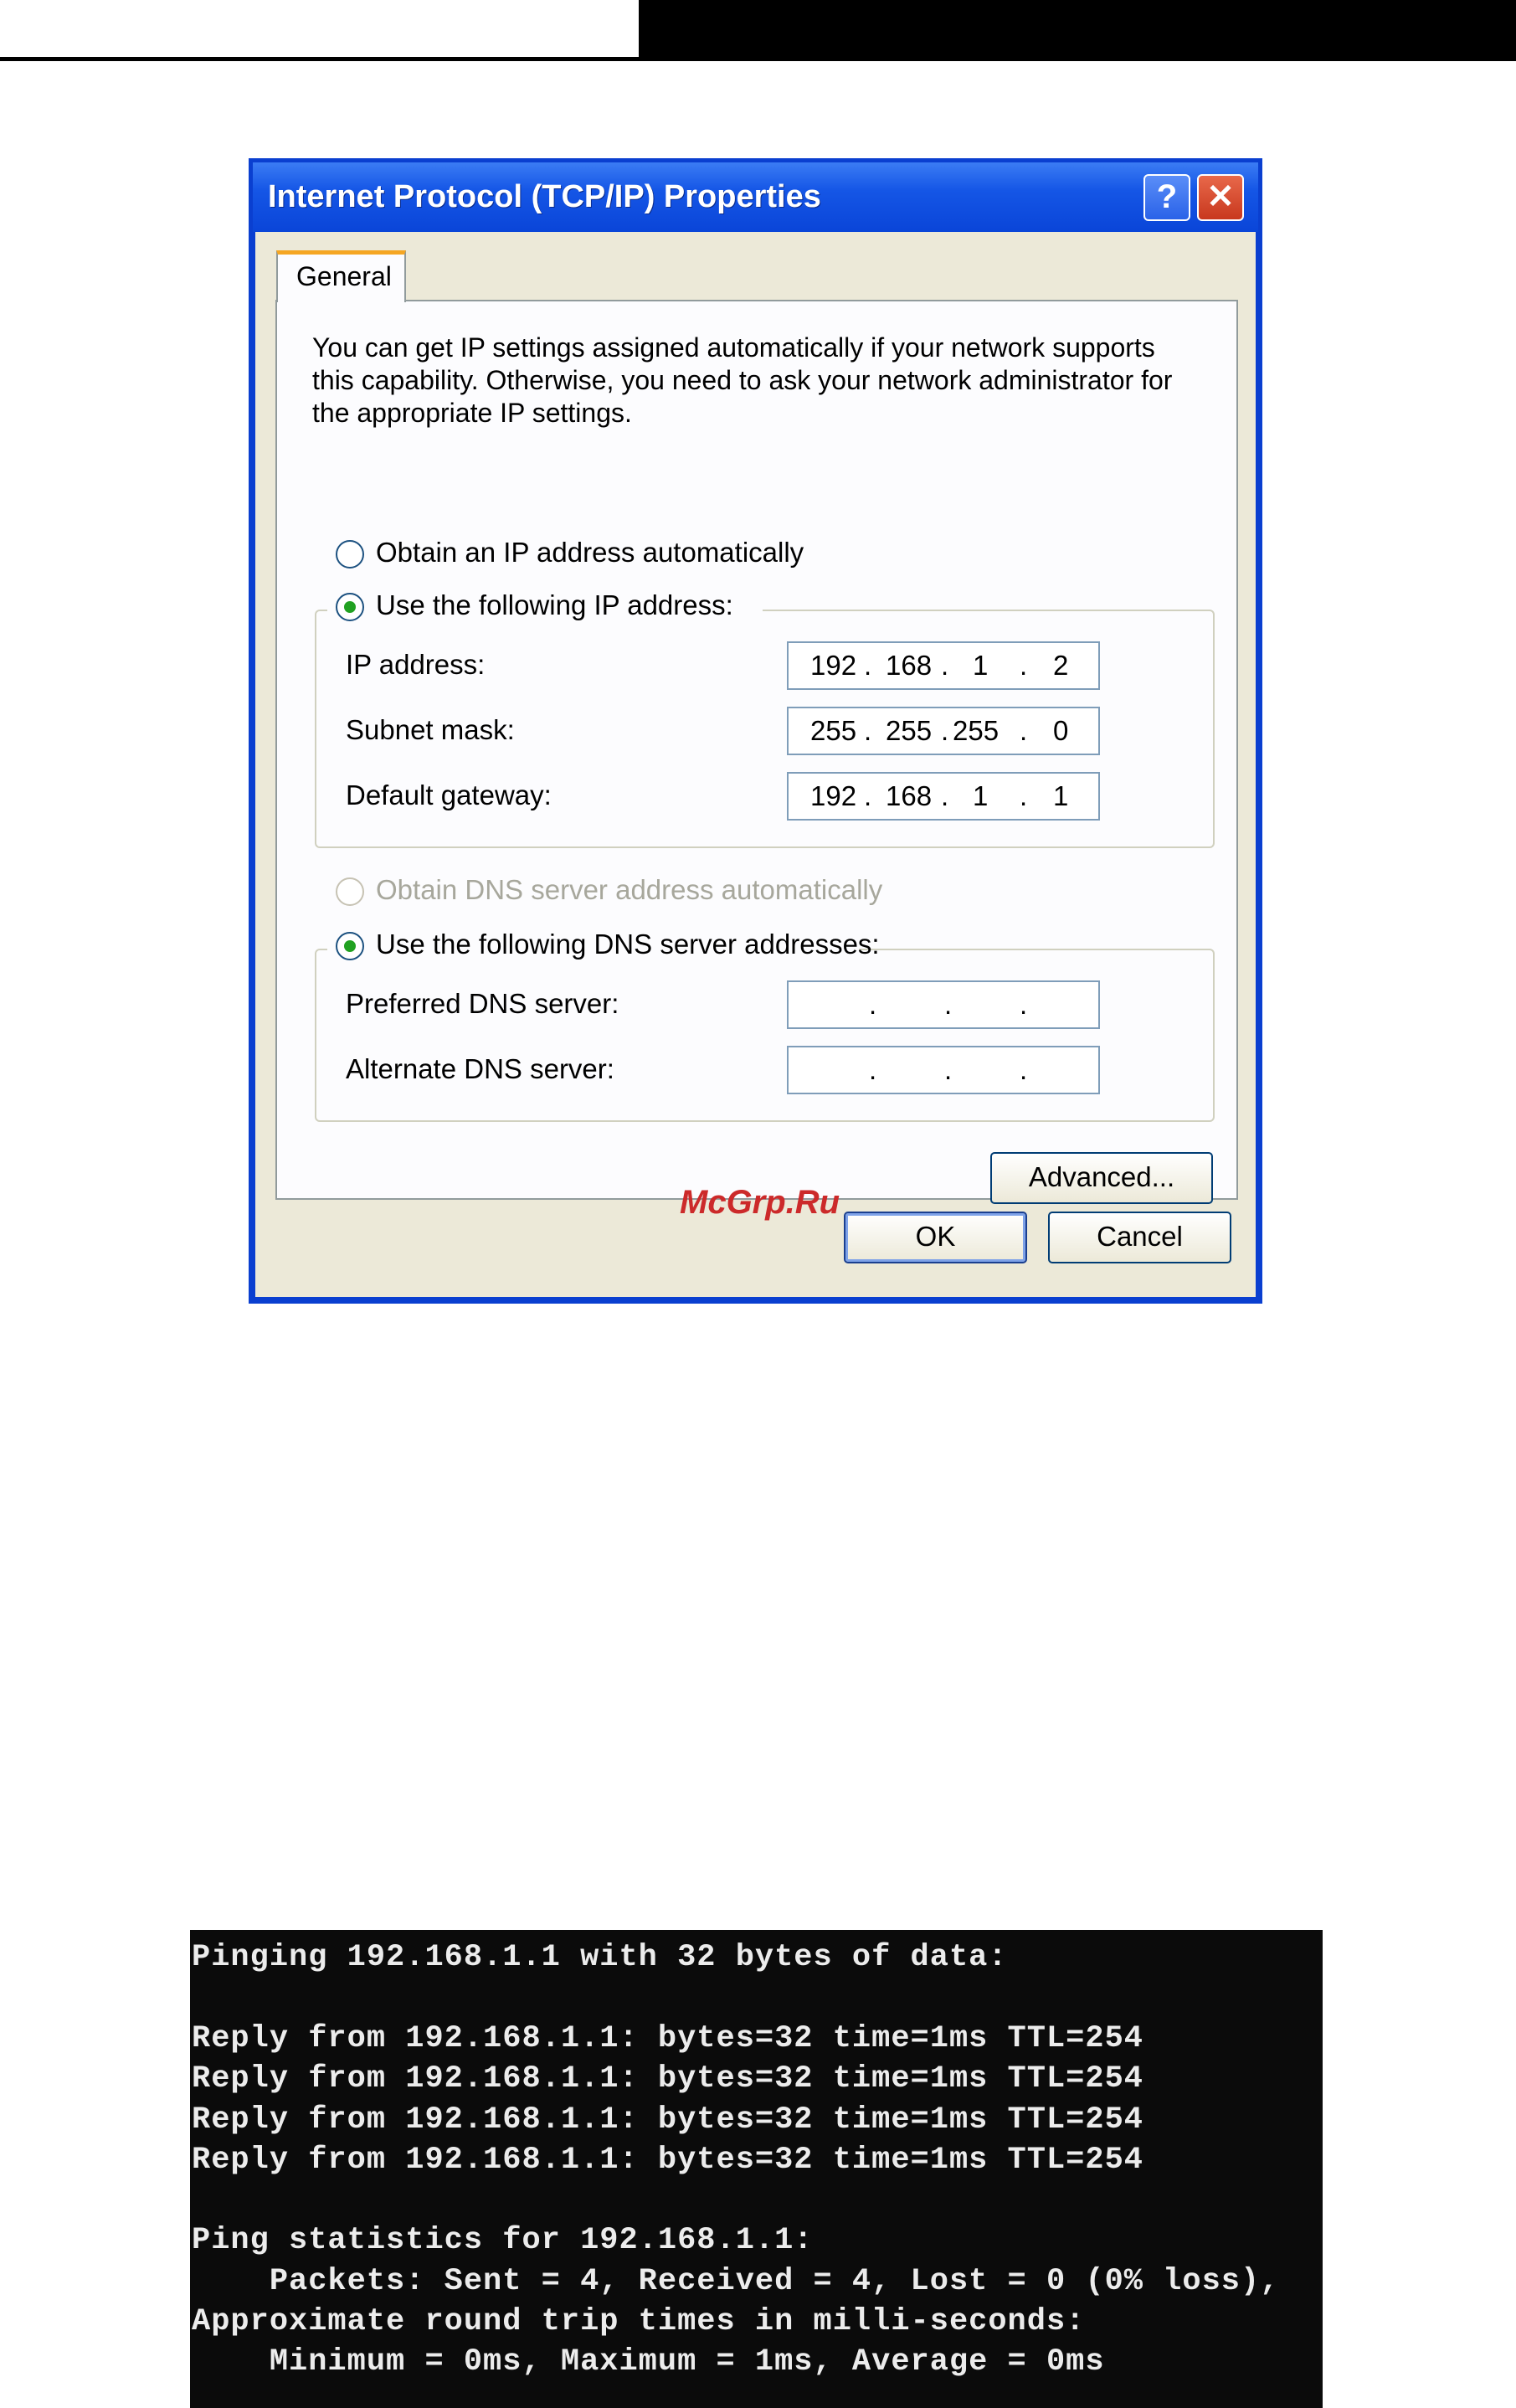 This screenshot has height=2408, width=1516. Describe the element at coordinates (976, 730) in the screenshot. I see `octet-3: 255` at that location.